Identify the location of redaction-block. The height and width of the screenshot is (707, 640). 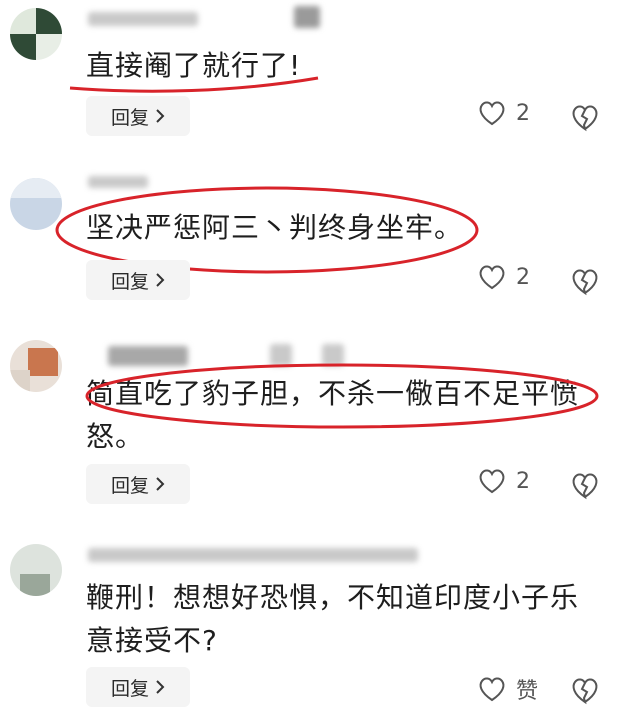
(307, 17).